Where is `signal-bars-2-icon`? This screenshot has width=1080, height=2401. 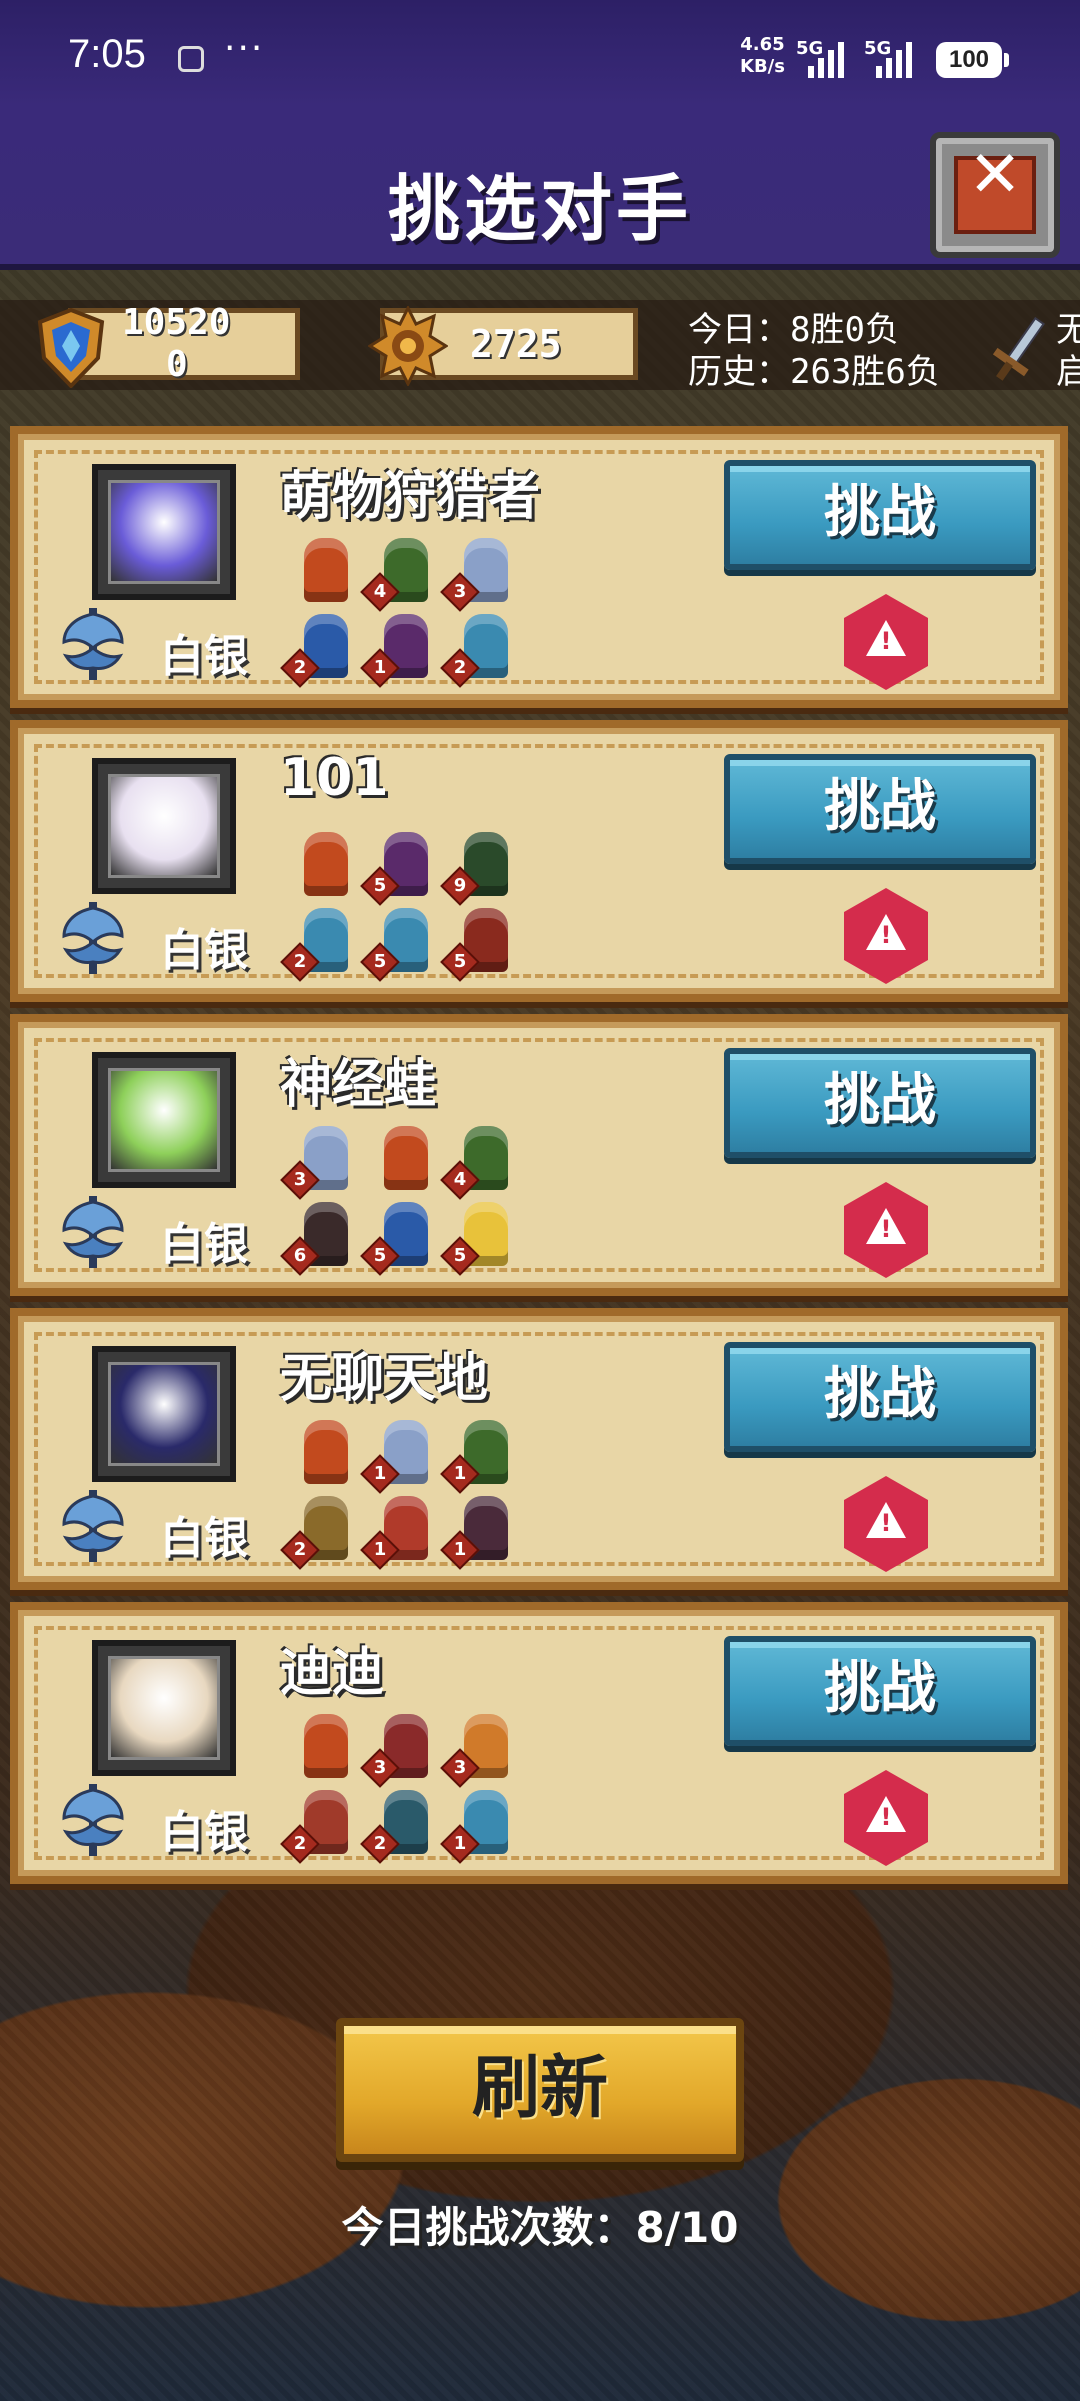
signal-bars-2-icon is located at coordinates (894, 60).